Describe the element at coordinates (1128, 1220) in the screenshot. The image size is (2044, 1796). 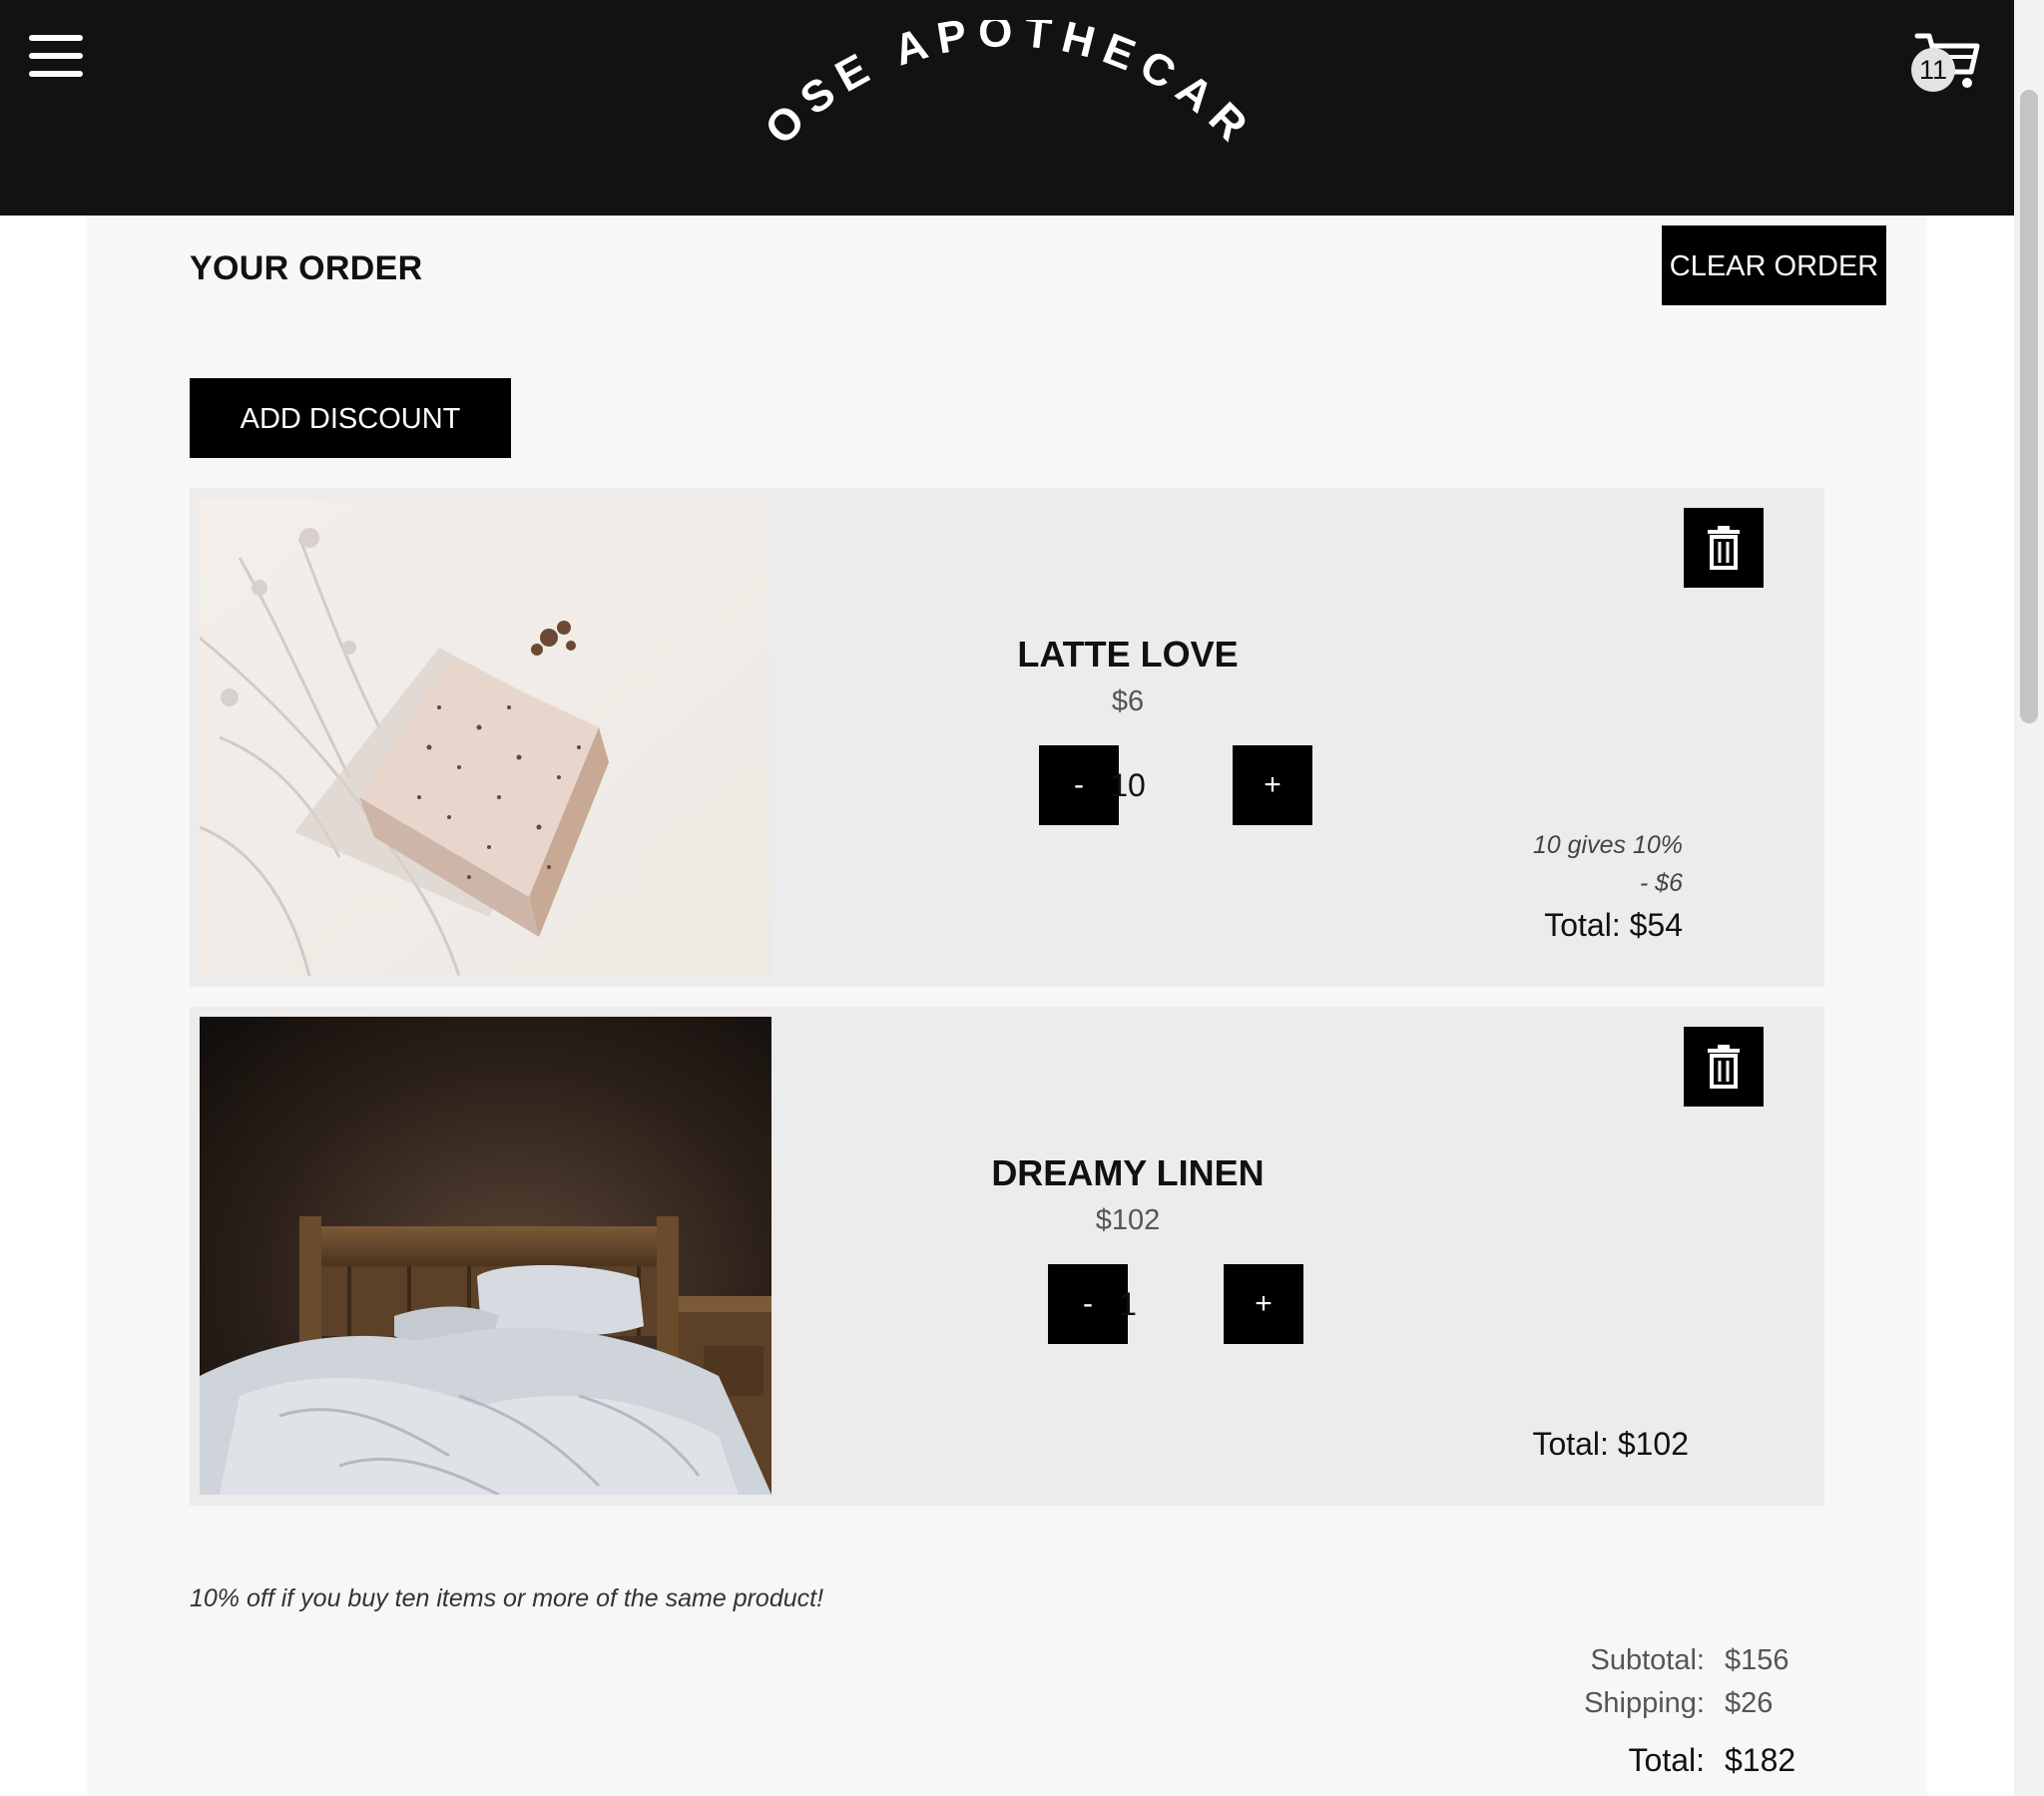
I see `product-price: $102` at that location.